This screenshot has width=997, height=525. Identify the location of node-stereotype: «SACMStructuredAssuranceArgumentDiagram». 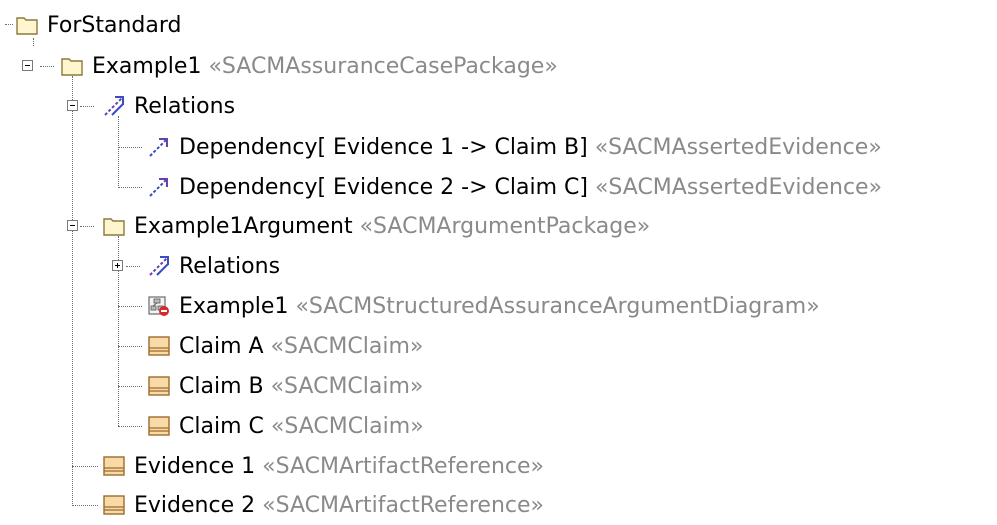
(557, 306).